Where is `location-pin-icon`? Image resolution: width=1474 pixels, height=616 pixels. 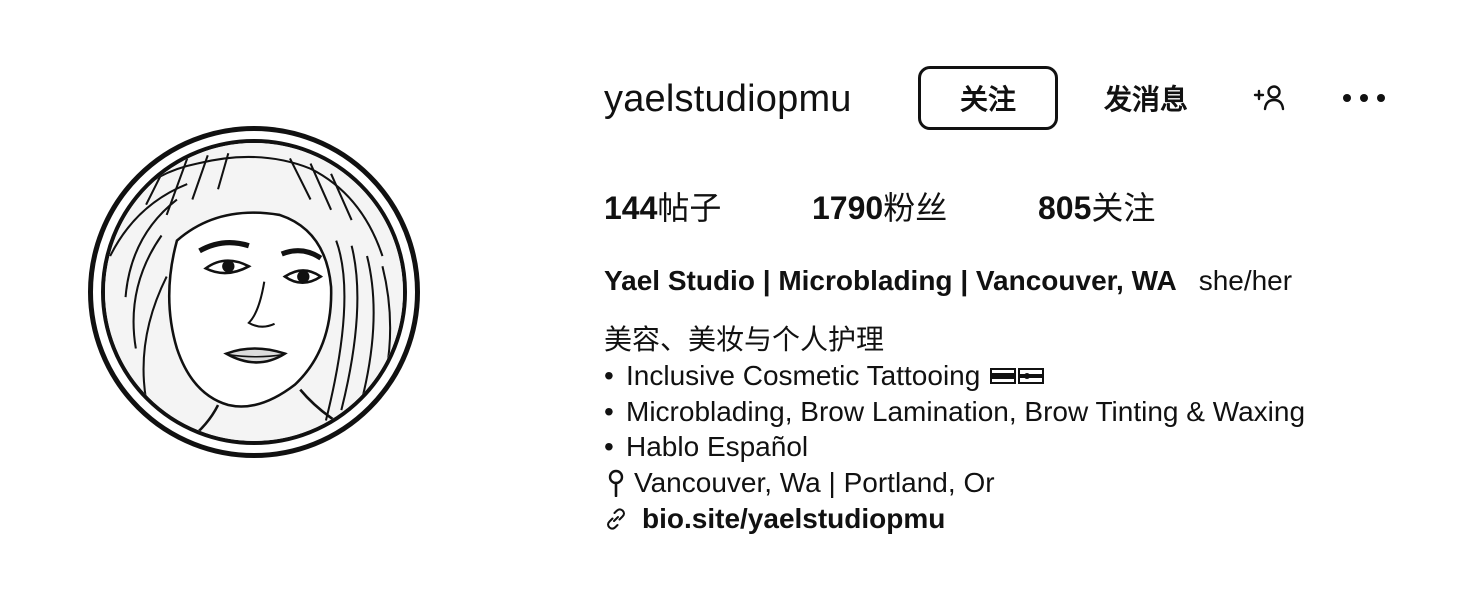 location-pin-icon is located at coordinates (616, 483).